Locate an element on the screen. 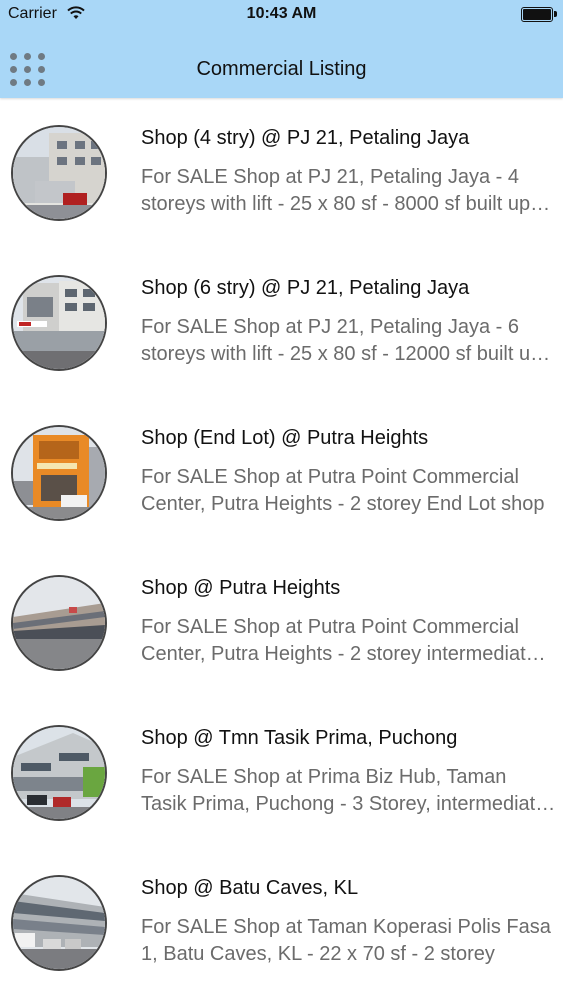 This screenshot has height=1000, width=563. status-bar: Carrier 10:43 AM is located at coordinates (281, 15).